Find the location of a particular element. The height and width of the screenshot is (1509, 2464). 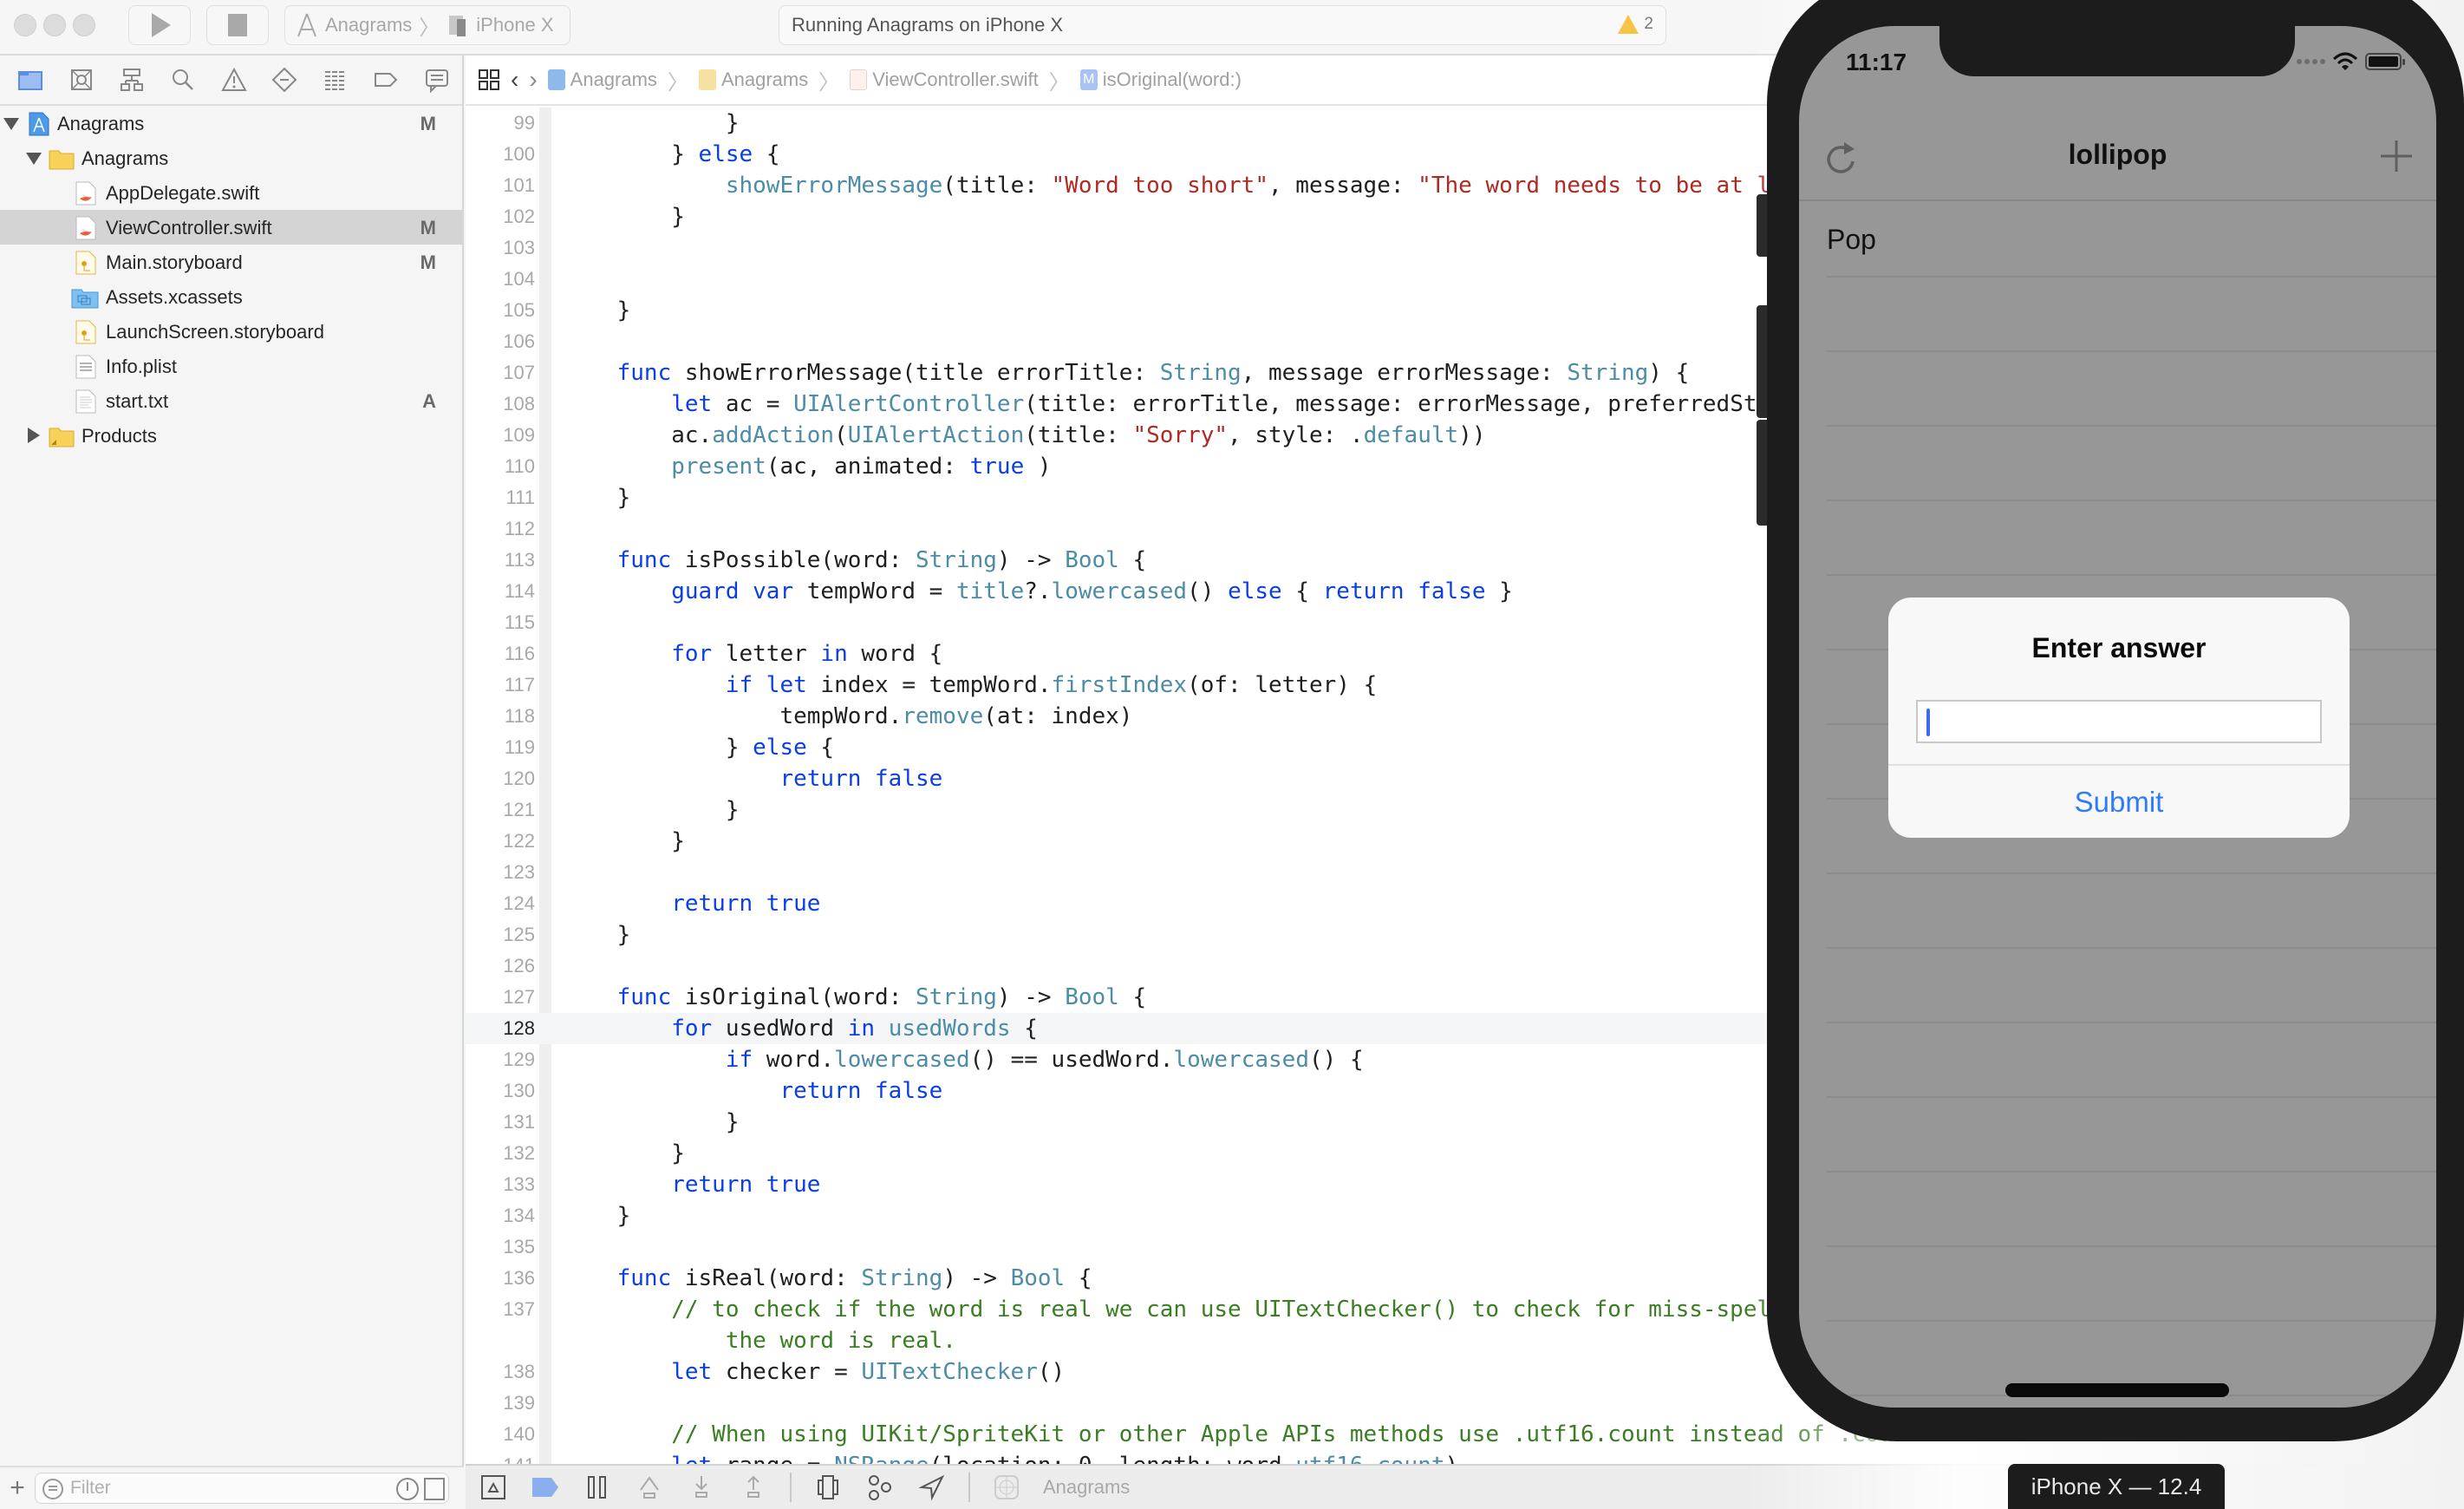

add-file-button: + is located at coordinates (17, 1488).